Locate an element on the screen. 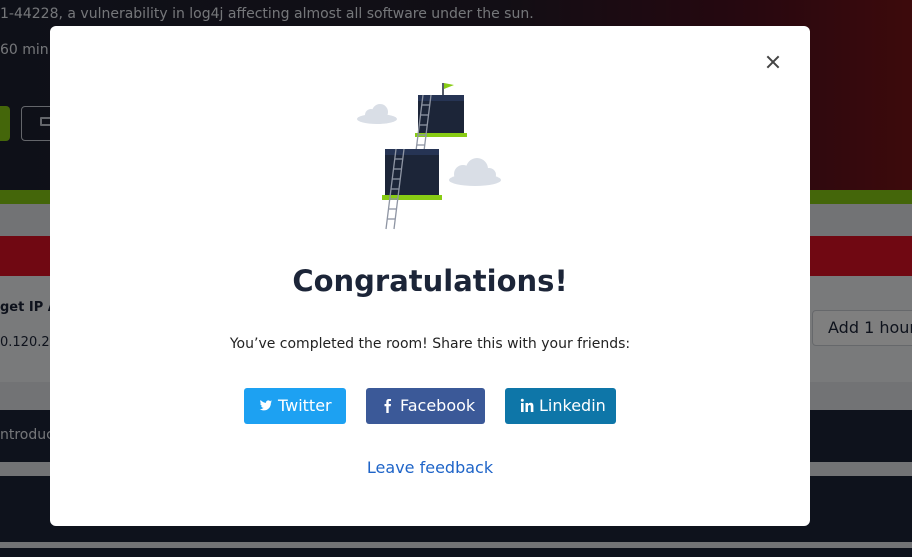  facebook-icon is located at coordinates (387, 413).